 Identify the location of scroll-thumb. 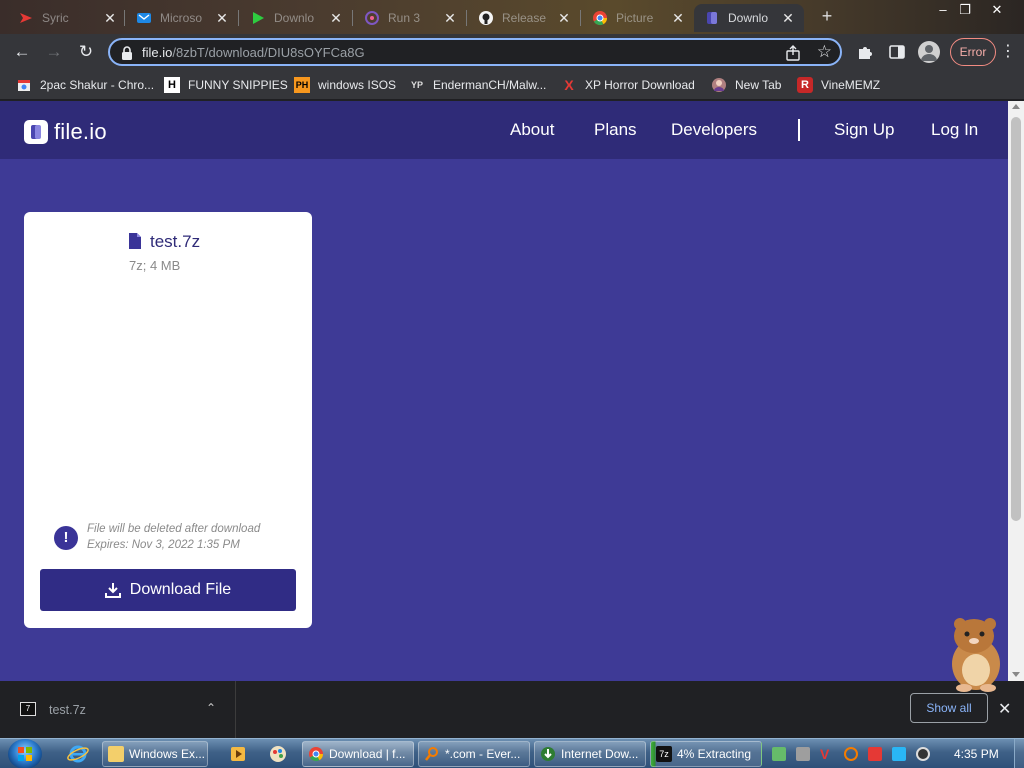
(1016, 319).